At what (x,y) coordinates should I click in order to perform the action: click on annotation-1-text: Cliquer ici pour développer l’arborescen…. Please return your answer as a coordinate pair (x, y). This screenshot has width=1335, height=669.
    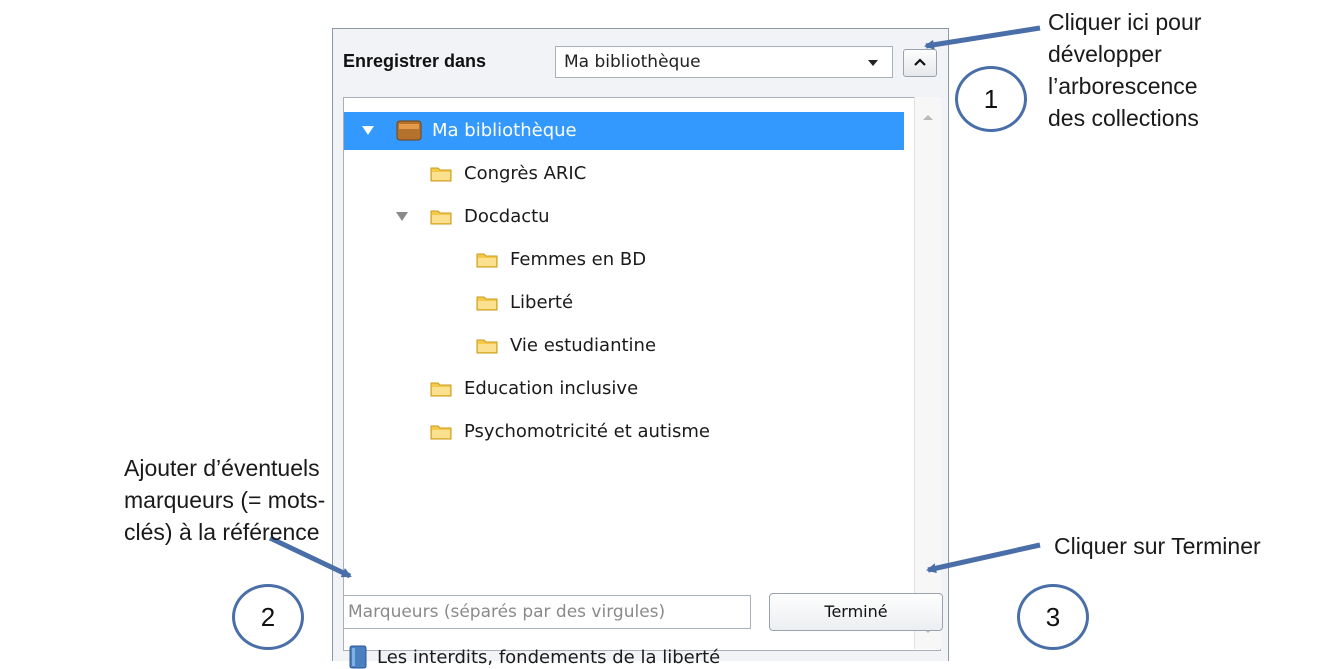
    Looking at the image, I should click on (1125, 70).